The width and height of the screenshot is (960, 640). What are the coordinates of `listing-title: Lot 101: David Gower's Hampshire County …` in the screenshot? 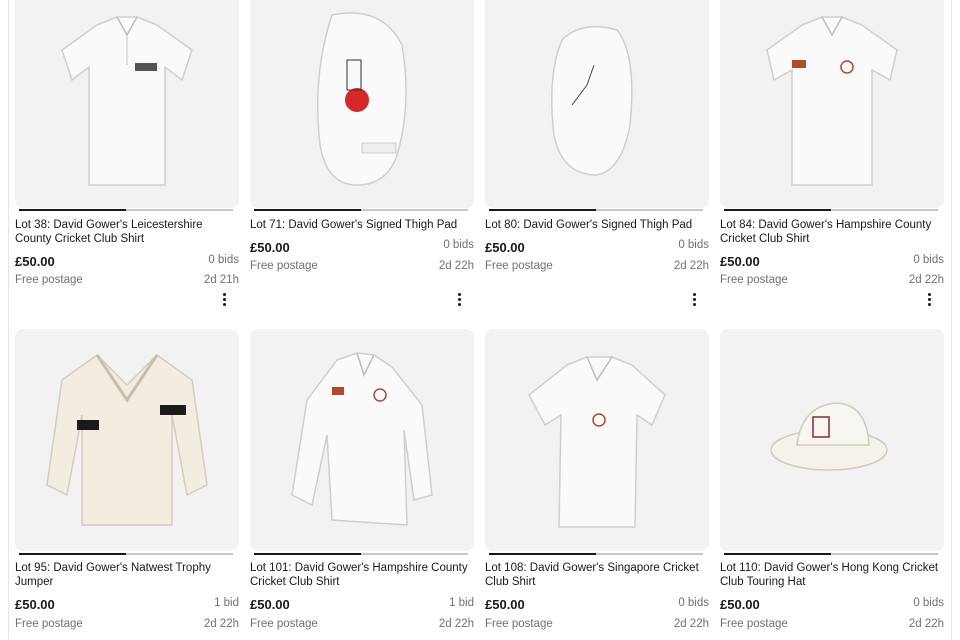 It's located at (362, 575).